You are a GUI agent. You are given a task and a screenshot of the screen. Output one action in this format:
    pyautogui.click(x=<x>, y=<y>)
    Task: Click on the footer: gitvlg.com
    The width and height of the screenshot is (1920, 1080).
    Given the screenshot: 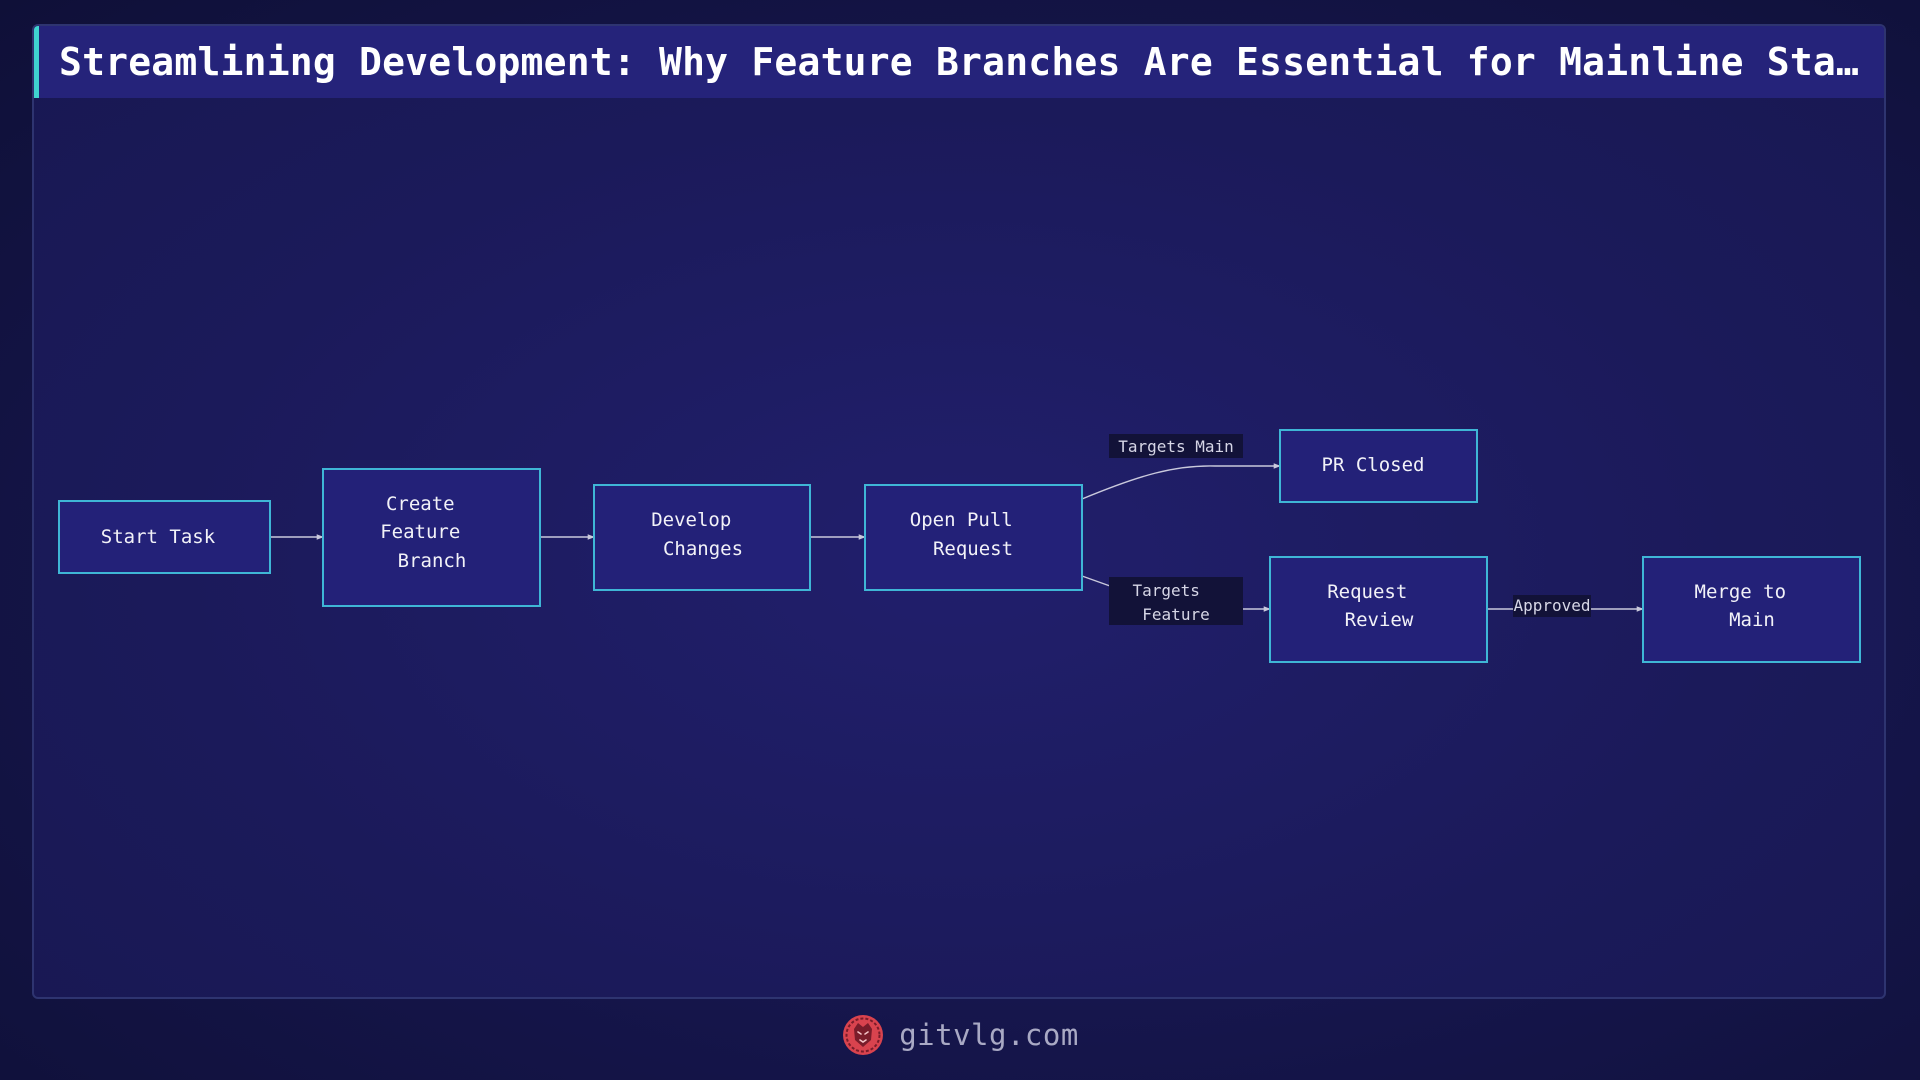 What is the action you would take?
    pyautogui.click(x=960, y=1035)
    